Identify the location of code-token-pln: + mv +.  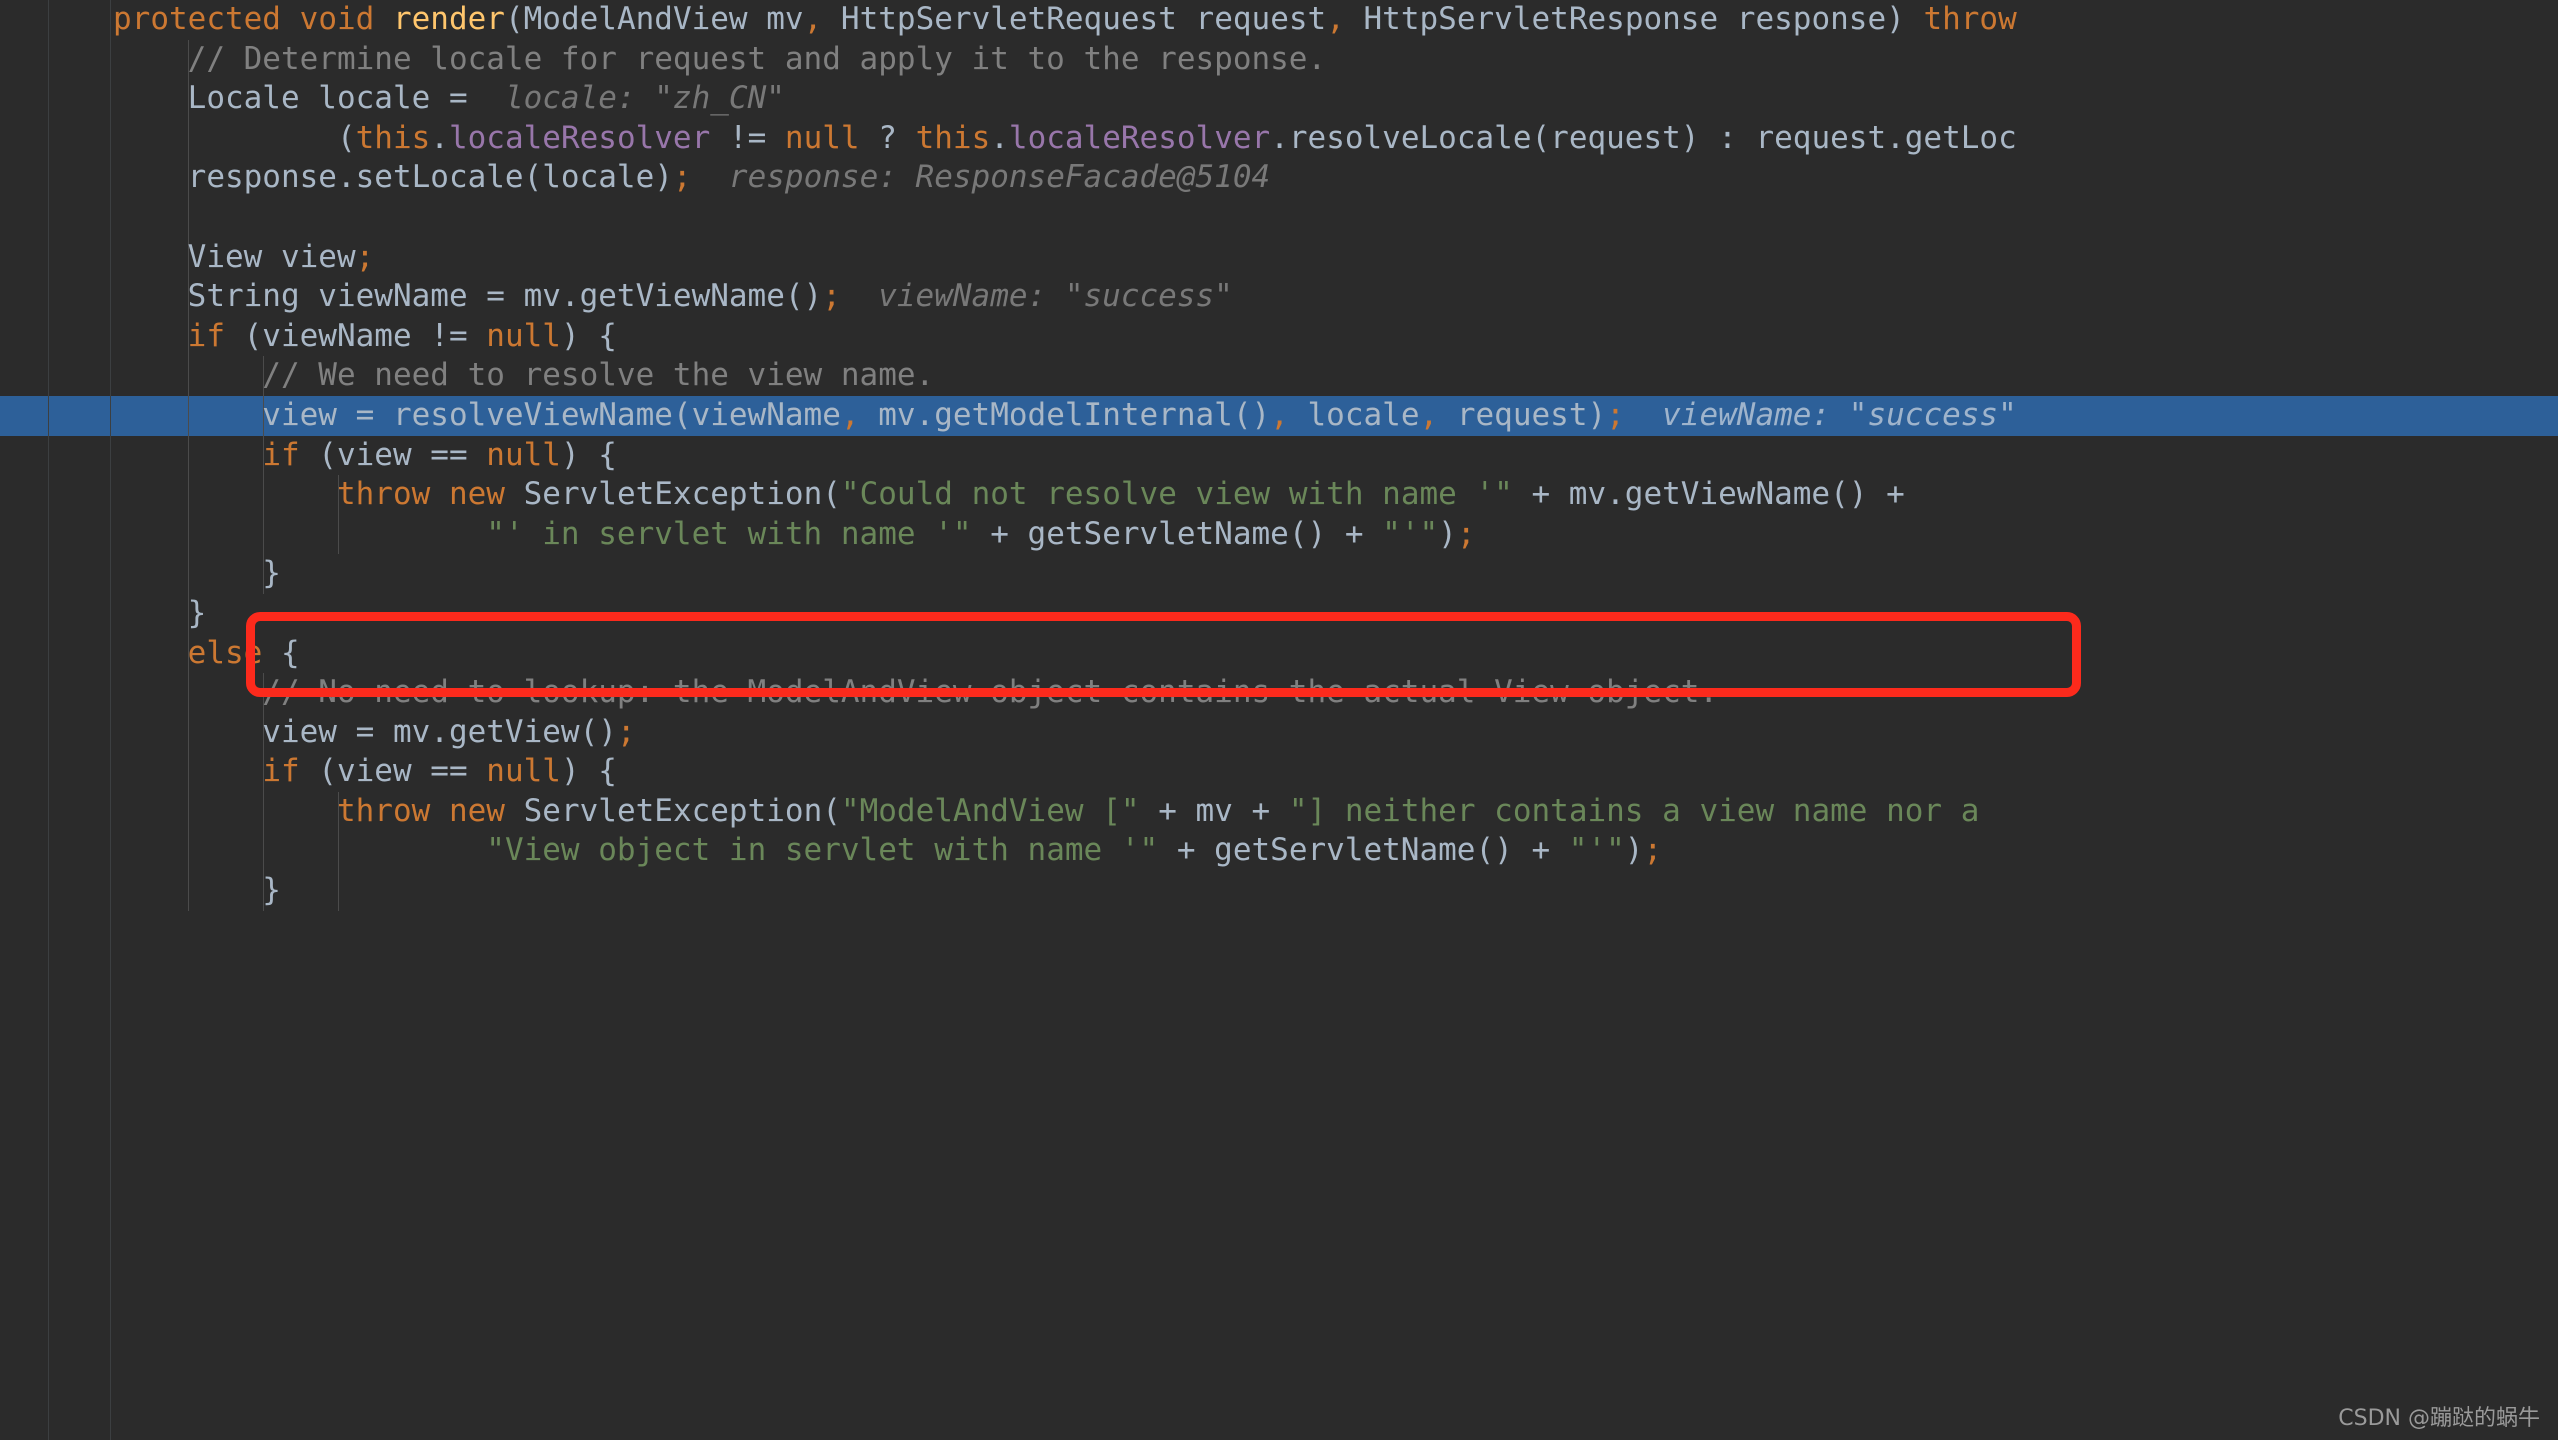
(1214, 810).